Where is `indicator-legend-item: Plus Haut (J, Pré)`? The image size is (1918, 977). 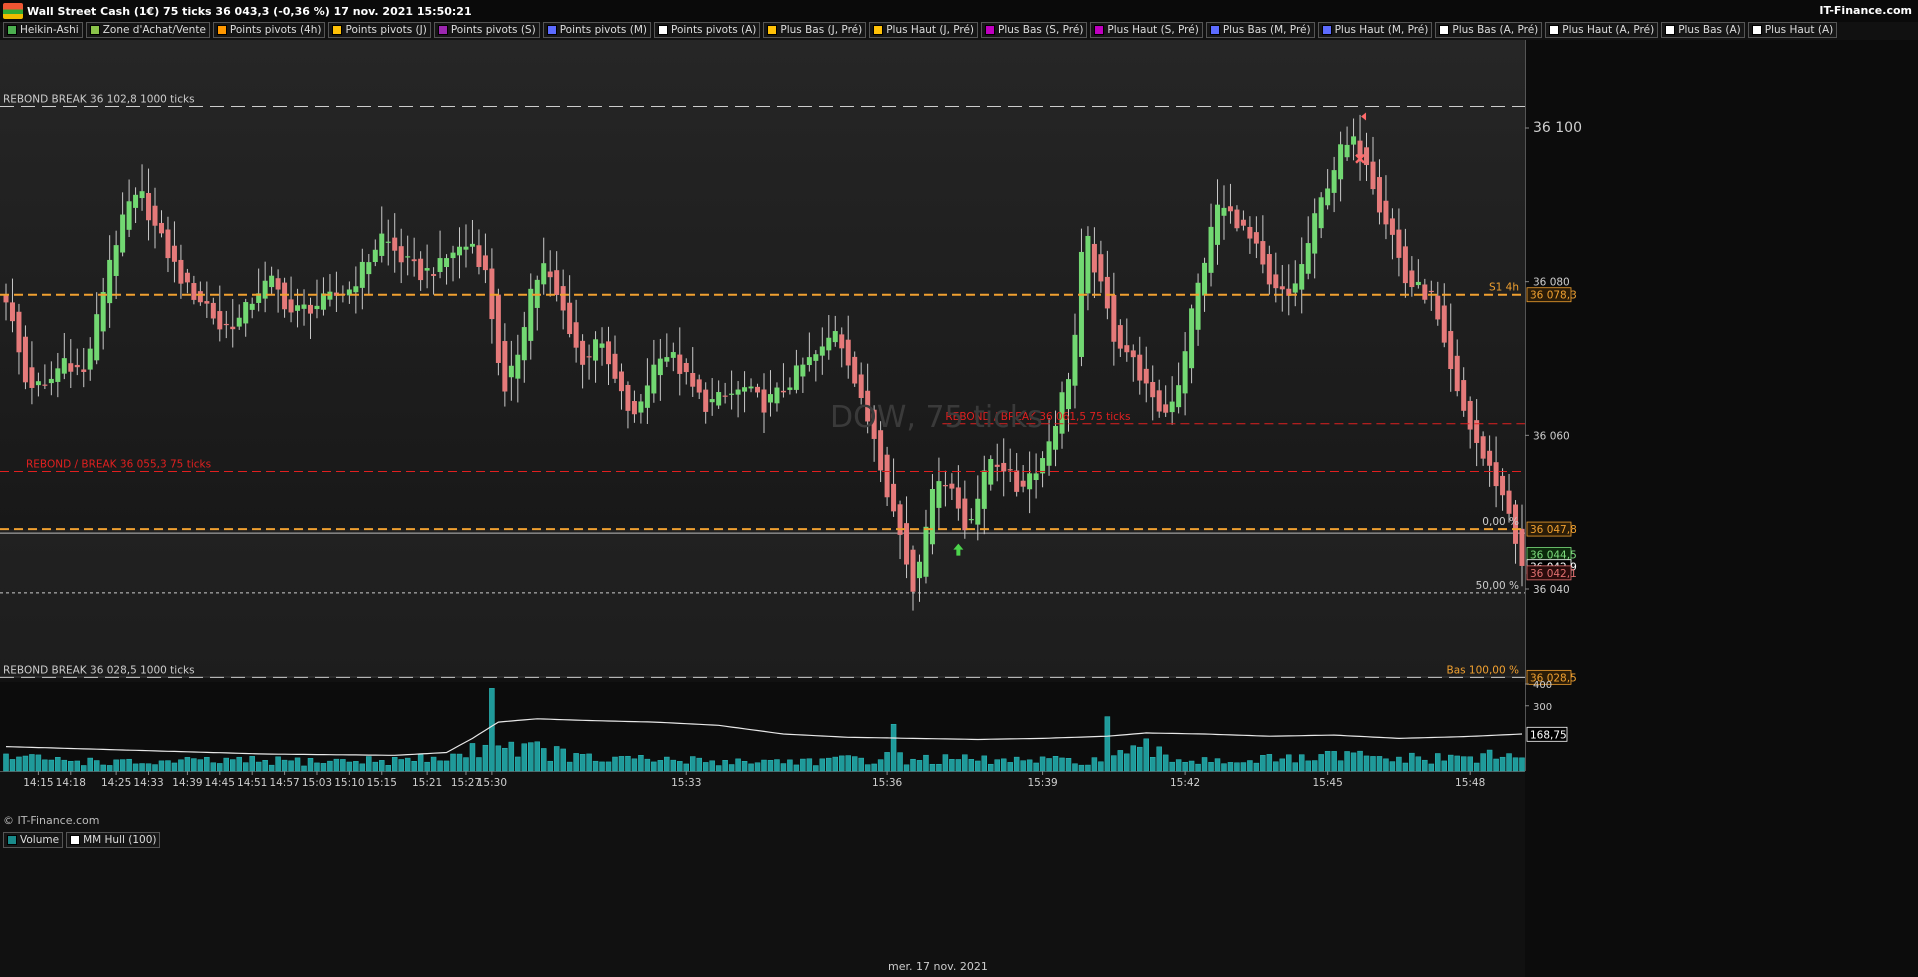
indicator-legend-item: Plus Haut (J, Pré) is located at coordinates (924, 30).